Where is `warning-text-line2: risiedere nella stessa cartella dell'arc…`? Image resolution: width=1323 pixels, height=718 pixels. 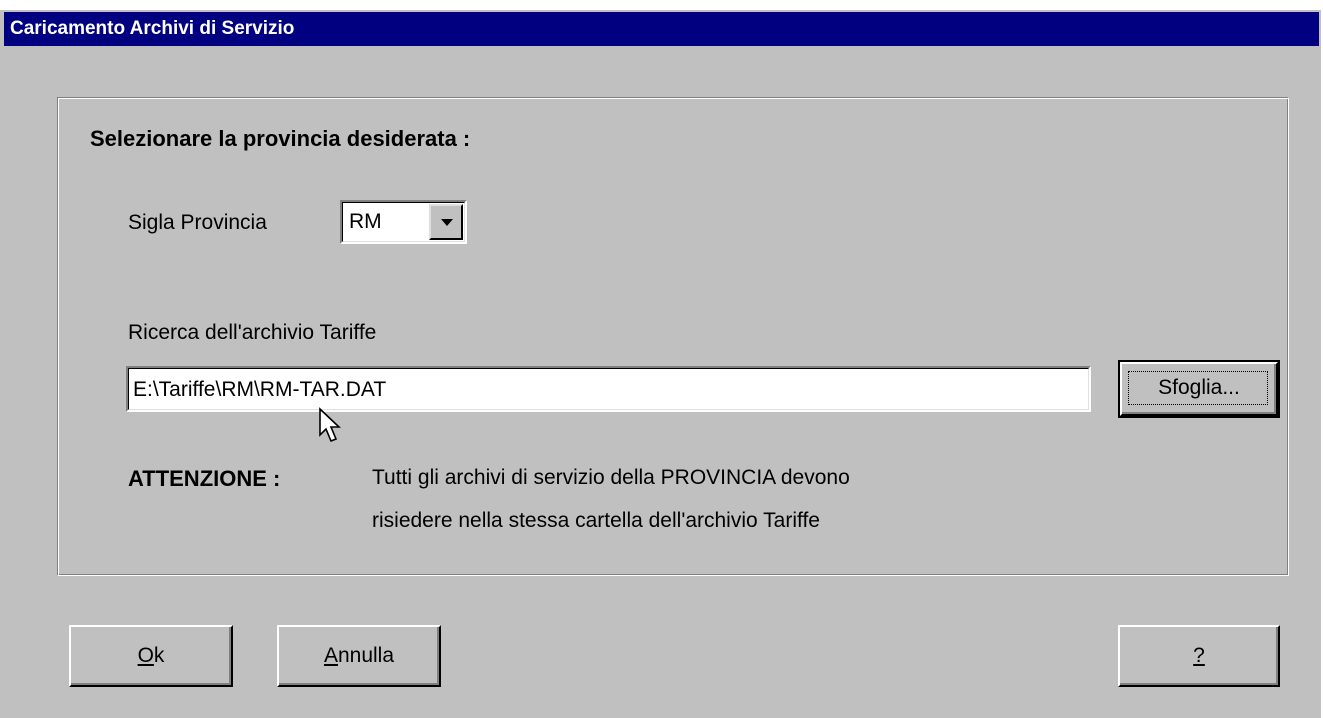
warning-text-line2: risiedere nella stessa cartella dell'arc… is located at coordinates (596, 520).